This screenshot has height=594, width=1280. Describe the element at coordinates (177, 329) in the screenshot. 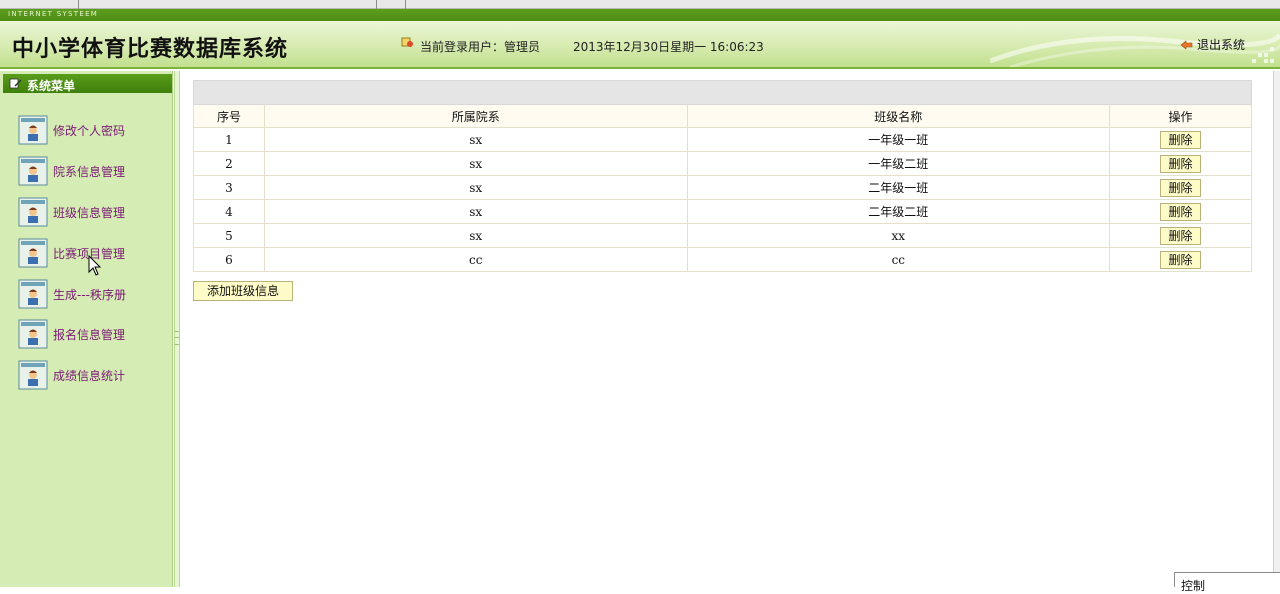

I see `frame-splitter` at that location.